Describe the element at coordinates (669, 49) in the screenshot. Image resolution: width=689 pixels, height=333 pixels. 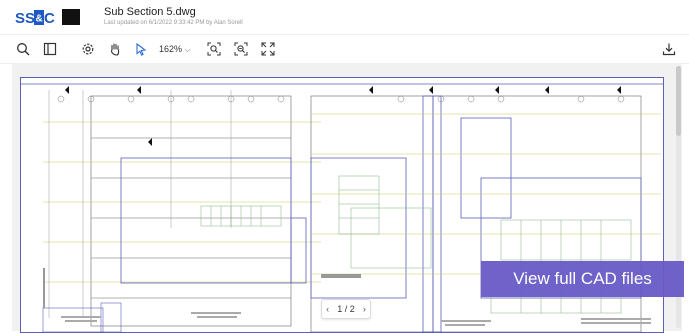
I see `download-icon` at that location.